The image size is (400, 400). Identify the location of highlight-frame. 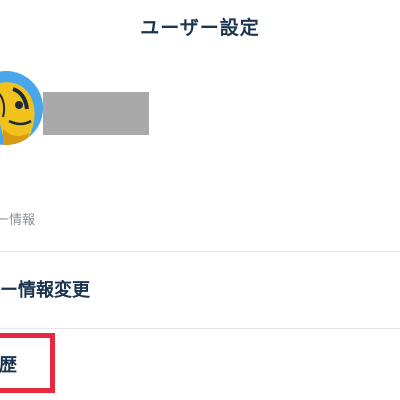
(27, 363).